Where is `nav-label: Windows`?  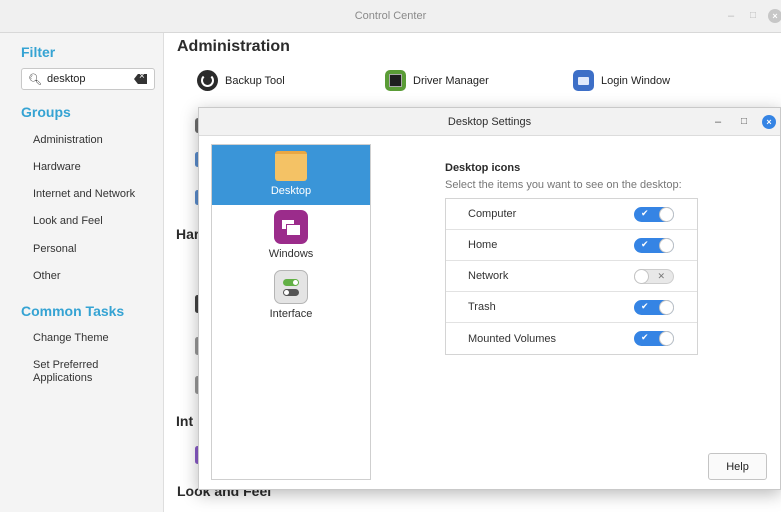
nav-label: Windows is located at coordinates (291, 254).